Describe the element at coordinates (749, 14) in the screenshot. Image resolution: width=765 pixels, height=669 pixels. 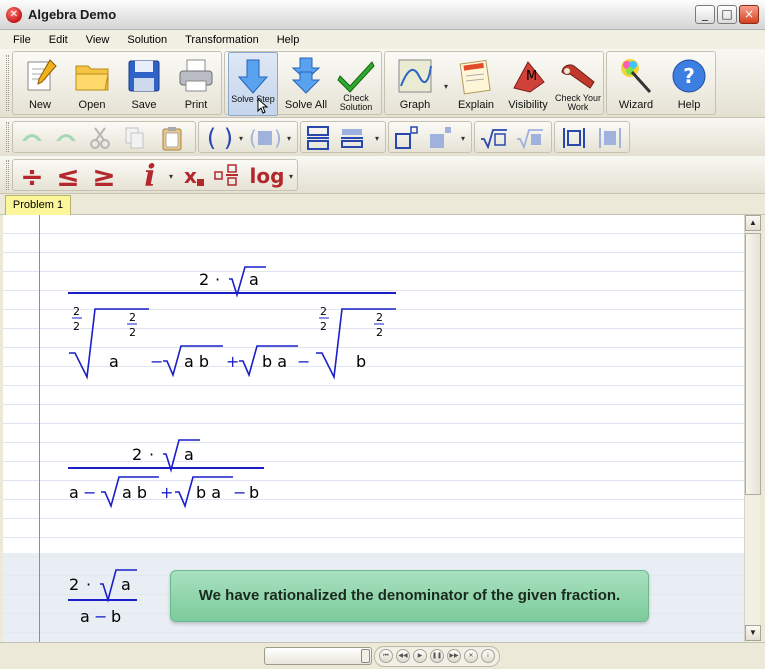
I see `close-button: ×` at that location.